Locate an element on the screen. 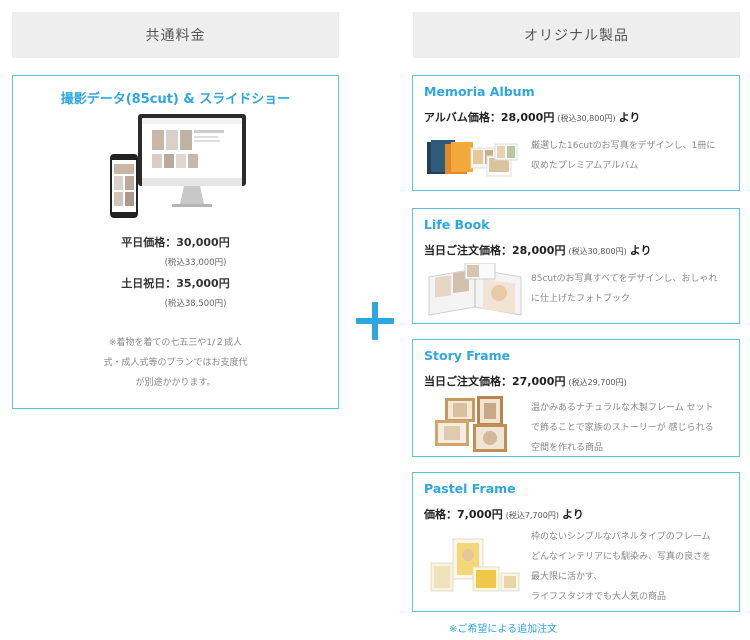 This screenshot has height=640, width=750. product-desc-line: どんなインテリアにも馴染み、写真の良さを is located at coordinates (621, 557).